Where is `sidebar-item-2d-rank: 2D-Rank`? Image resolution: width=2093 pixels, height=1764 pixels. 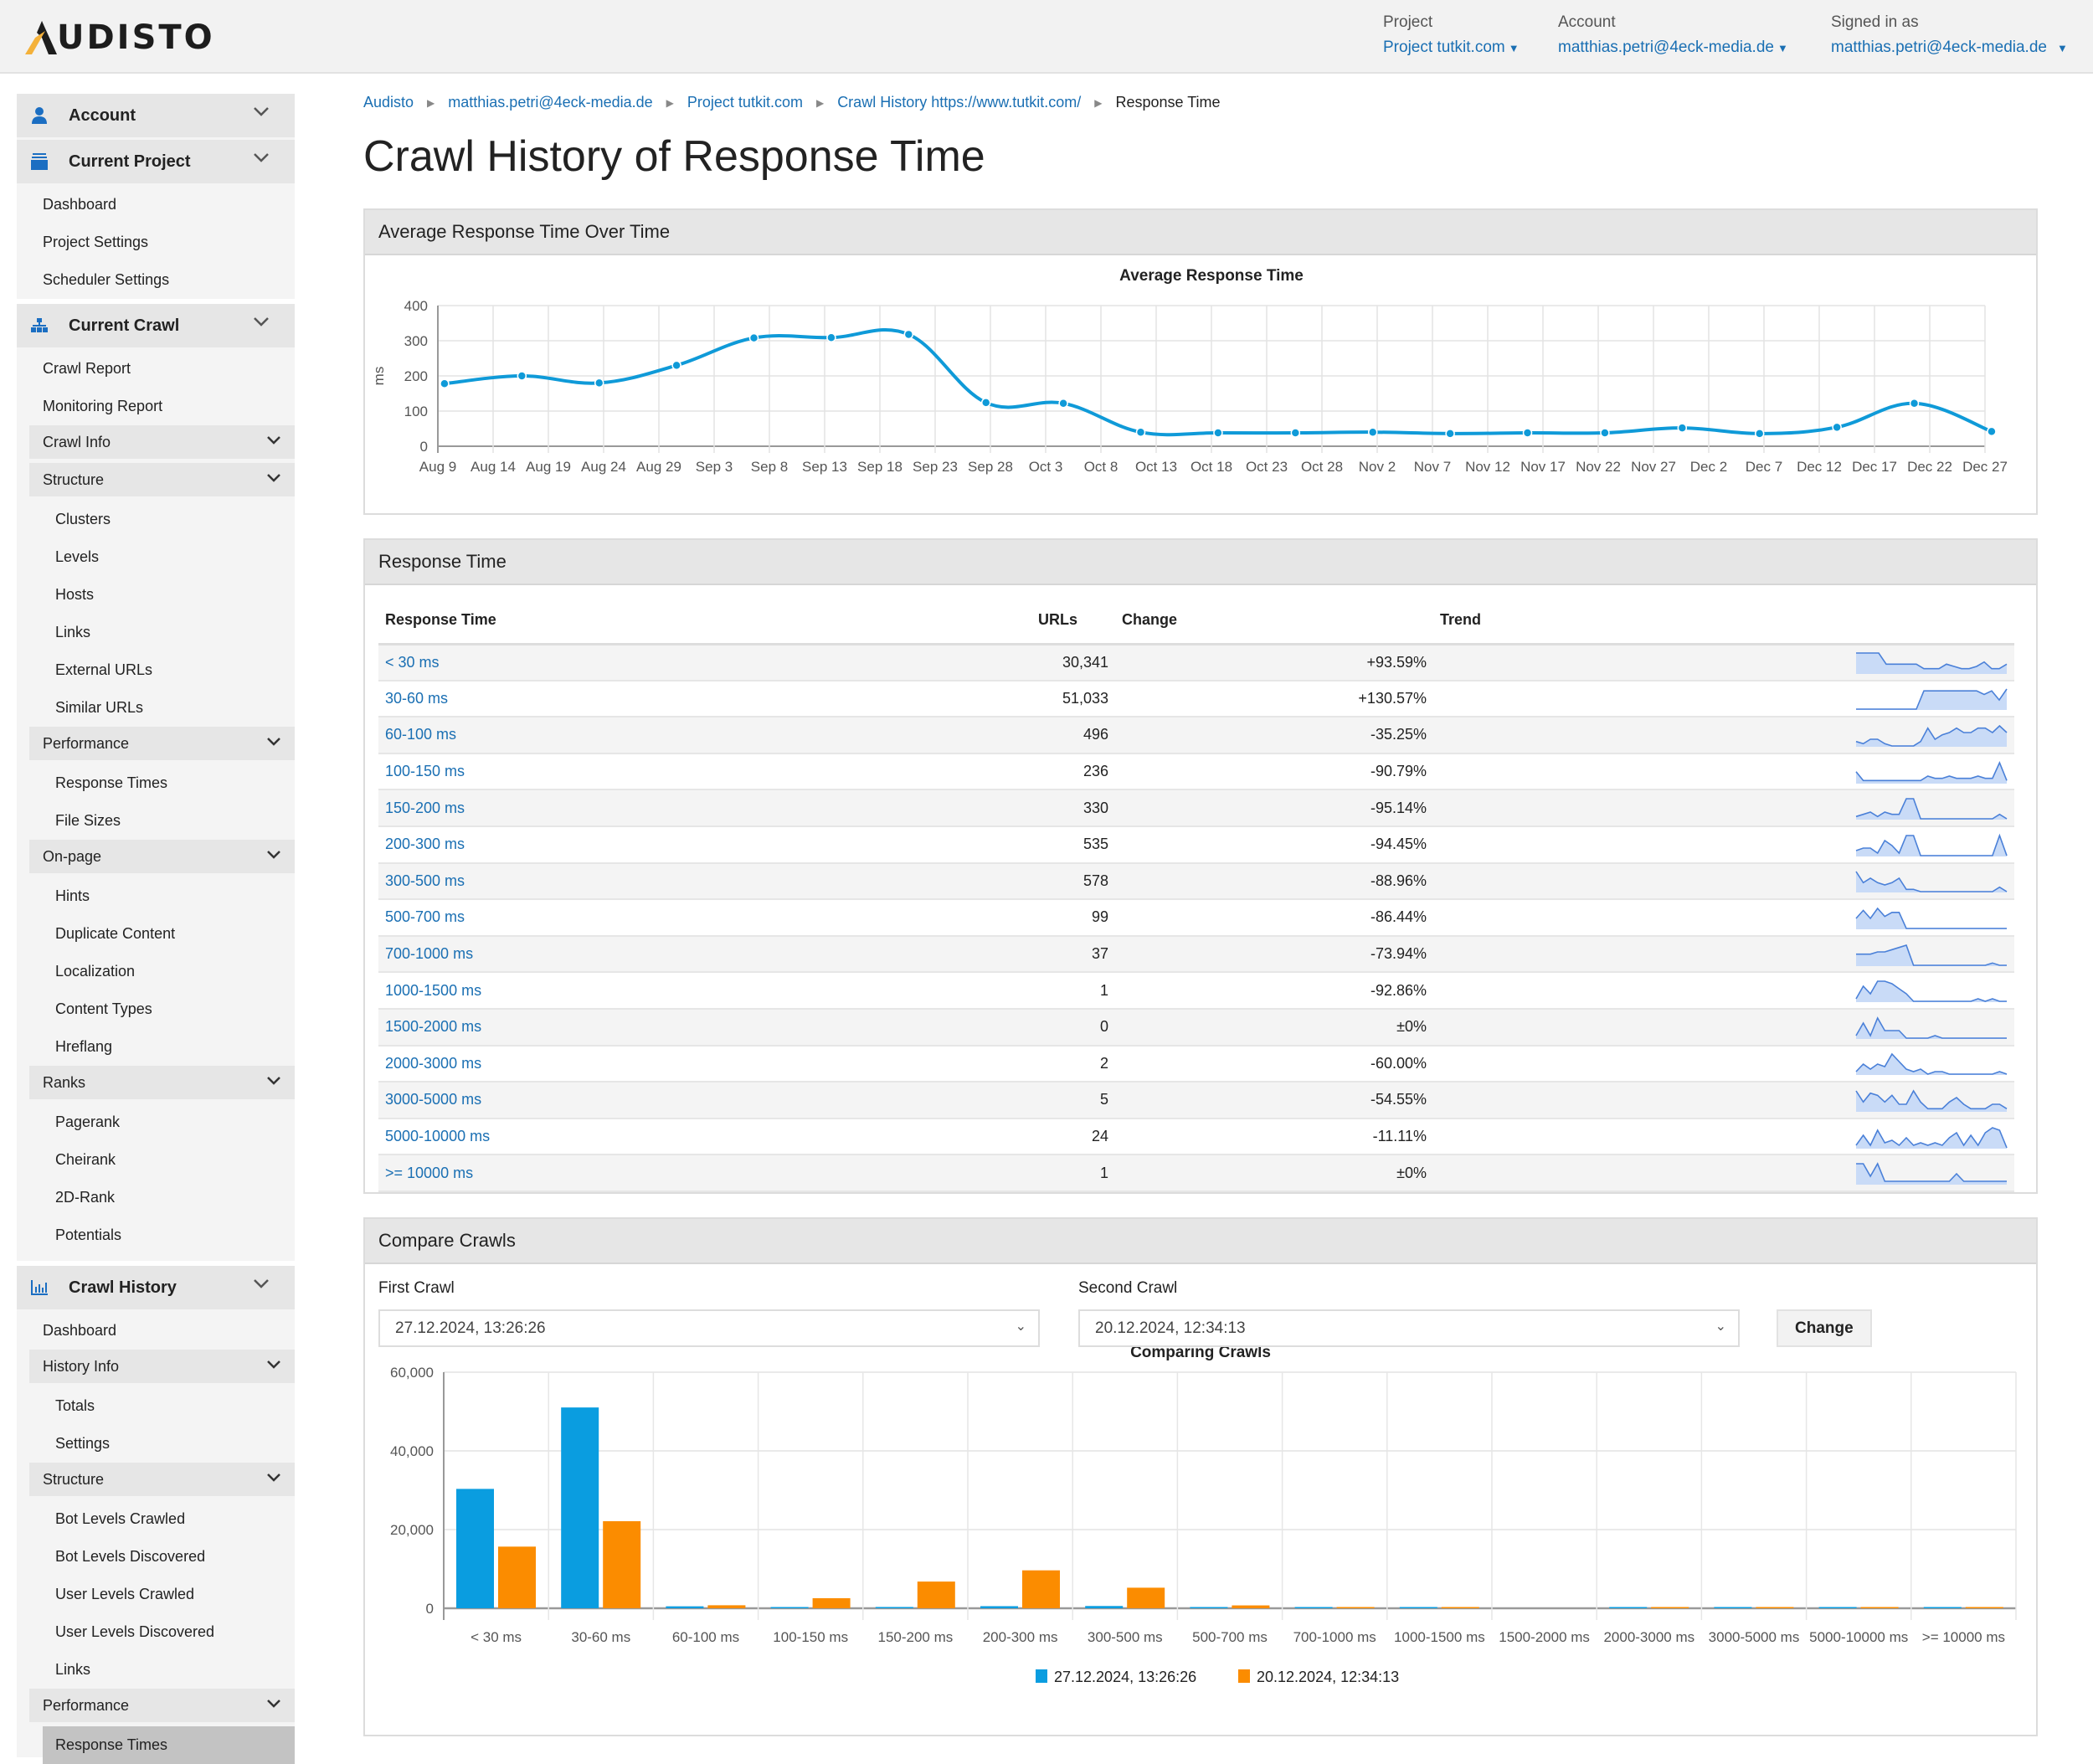 sidebar-item-2d-rank: 2D-Rank is located at coordinates (156, 1197).